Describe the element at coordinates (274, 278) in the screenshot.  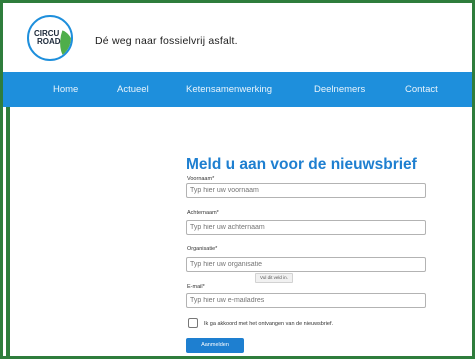
I see `validation-tooltip: Vul dit veld in.` at that location.